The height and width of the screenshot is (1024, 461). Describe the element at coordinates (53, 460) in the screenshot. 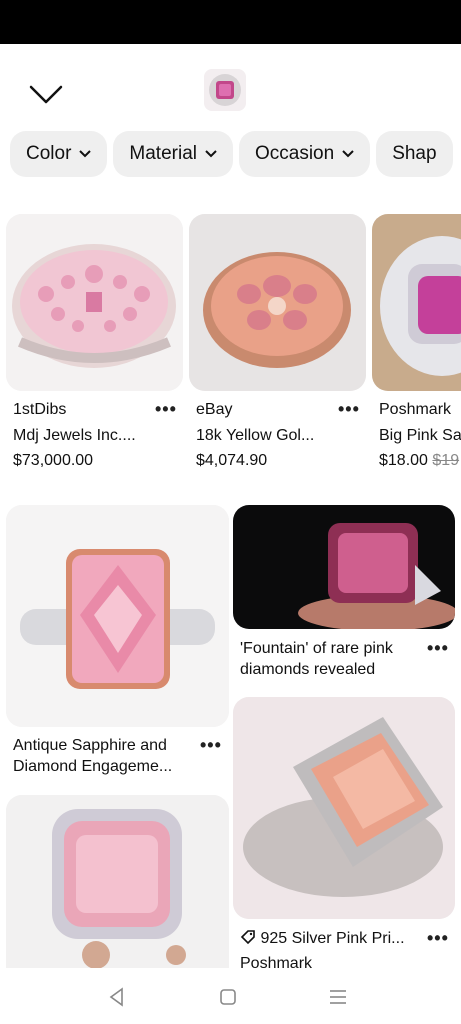

I see `product-price: $73,000.00` at that location.